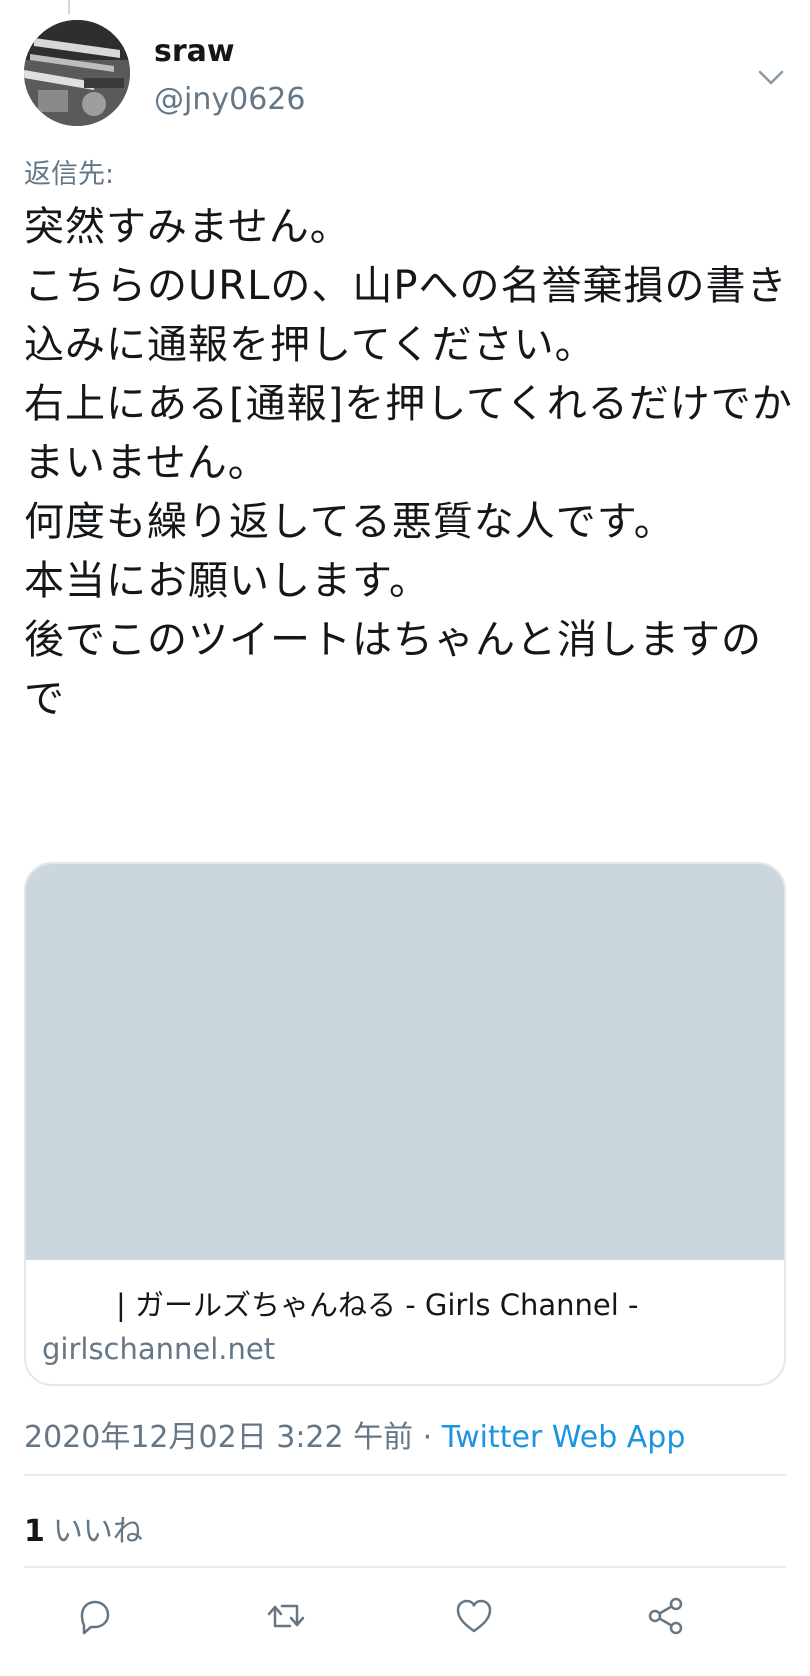 Image resolution: width=810 pixels, height=1676 pixels. Describe the element at coordinates (69, 7) in the screenshot. I see `thread-connector-line` at that location.